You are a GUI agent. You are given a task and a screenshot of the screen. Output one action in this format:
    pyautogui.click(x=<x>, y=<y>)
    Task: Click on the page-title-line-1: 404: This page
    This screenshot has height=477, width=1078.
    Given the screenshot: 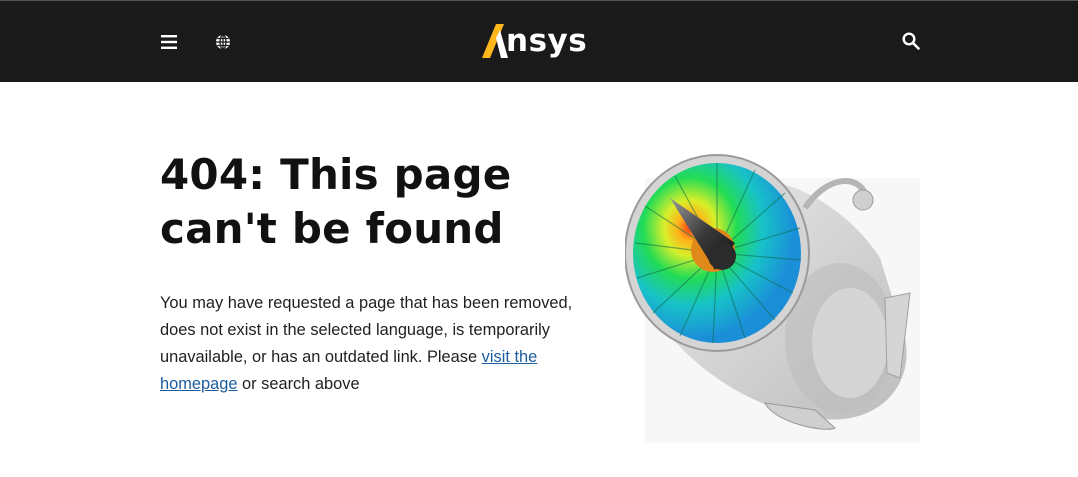 What is the action you would take?
    pyautogui.click(x=336, y=174)
    